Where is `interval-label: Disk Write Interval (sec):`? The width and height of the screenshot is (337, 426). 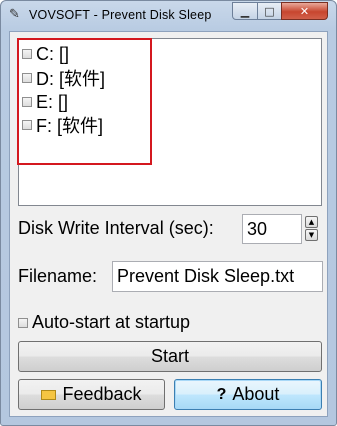
interval-label: Disk Write Interval (sec): is located at coordinates (116, 228).